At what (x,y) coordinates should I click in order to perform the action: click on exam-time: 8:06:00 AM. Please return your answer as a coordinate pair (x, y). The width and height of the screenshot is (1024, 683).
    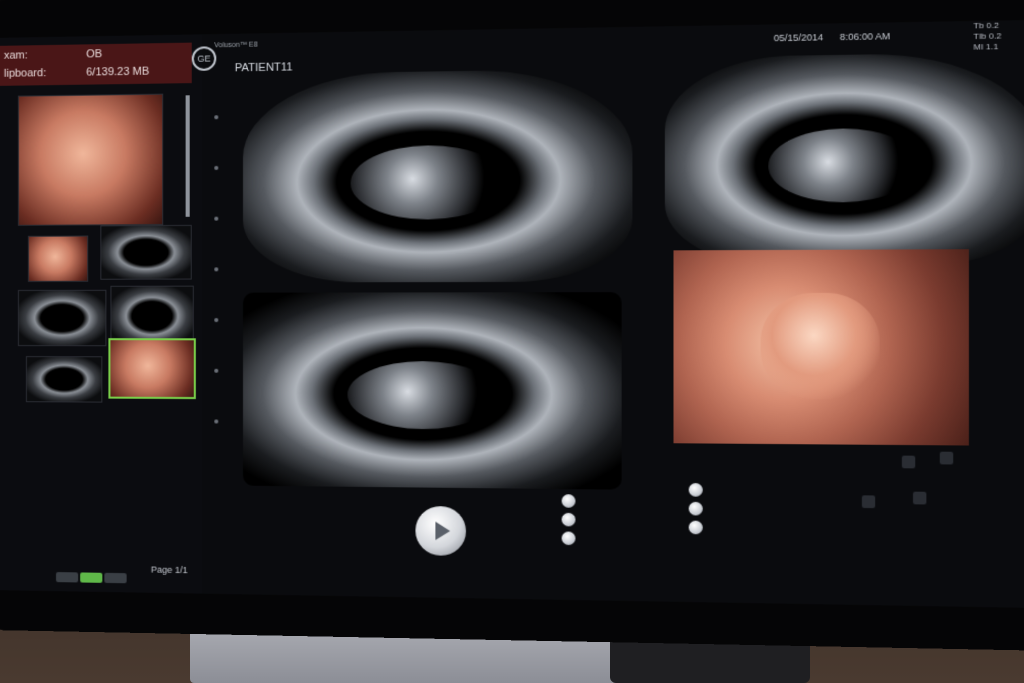
    Looking at the image, I should click on (865, 36).